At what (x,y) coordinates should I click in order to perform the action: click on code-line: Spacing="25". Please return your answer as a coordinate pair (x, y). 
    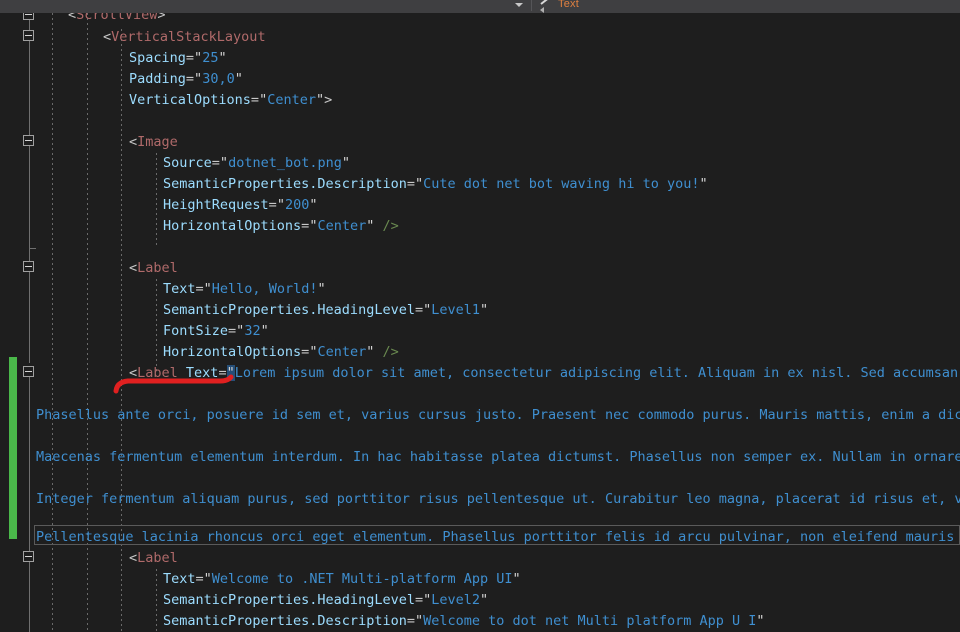
    Looking at the image, I should click on (178, 58).